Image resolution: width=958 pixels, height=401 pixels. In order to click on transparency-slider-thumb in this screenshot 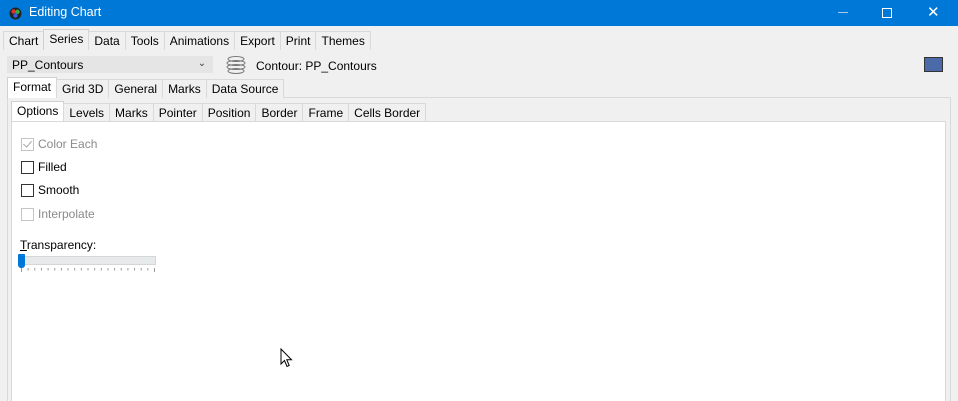, I will do `click(21, 261)`.